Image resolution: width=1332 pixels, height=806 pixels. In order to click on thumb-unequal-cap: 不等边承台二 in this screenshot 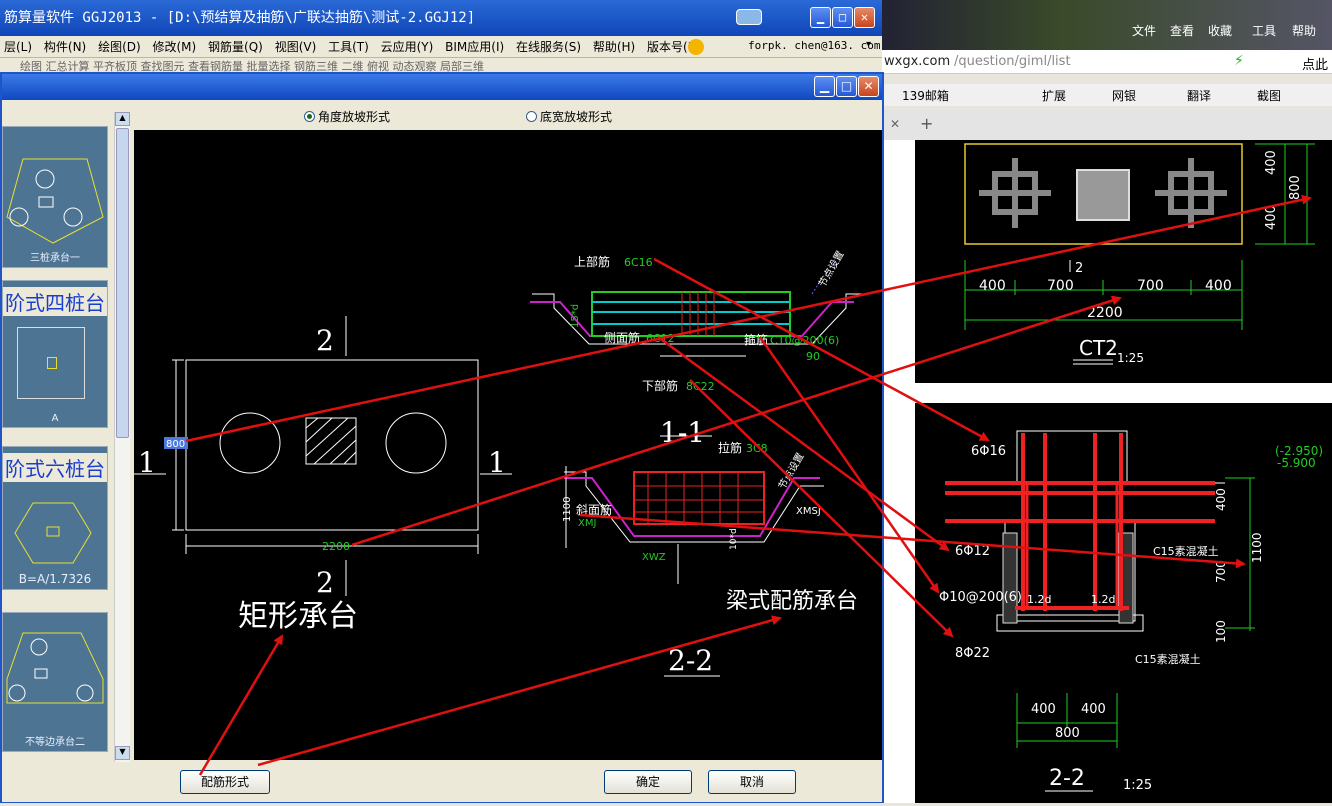, I will do `click(55, 682)`.